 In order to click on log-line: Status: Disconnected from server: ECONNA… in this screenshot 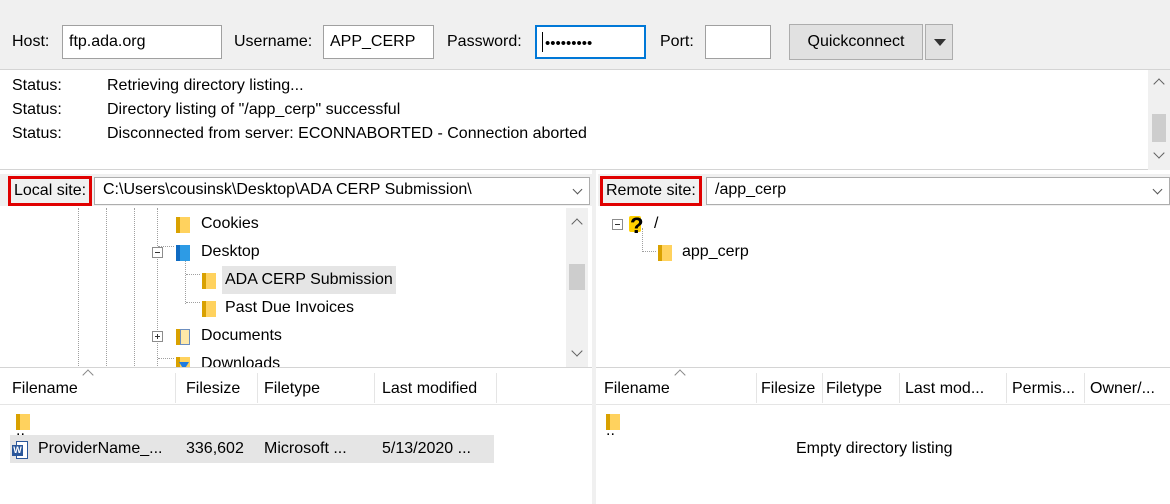, I will do `click(574, 134)`.